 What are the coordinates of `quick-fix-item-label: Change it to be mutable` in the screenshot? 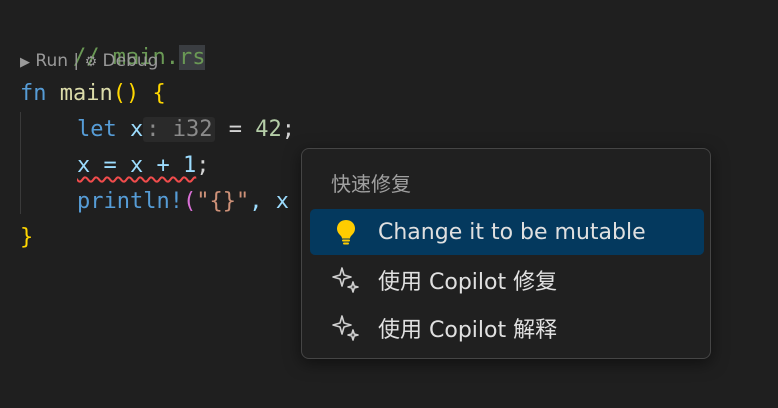 It's located at (512, 232).